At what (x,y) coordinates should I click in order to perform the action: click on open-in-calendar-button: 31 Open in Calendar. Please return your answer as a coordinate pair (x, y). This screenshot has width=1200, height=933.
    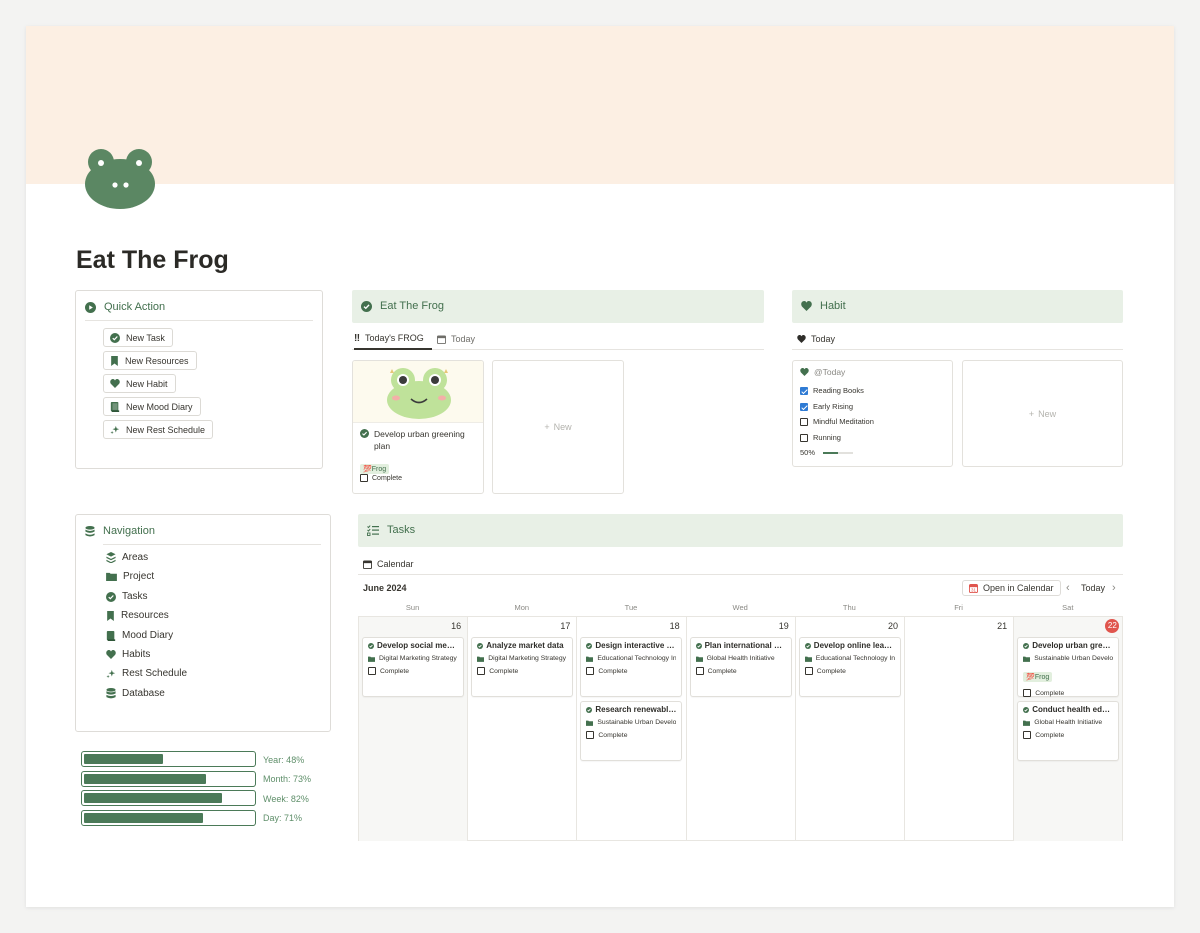
    Looking at the image, I should click on (1011, 588).